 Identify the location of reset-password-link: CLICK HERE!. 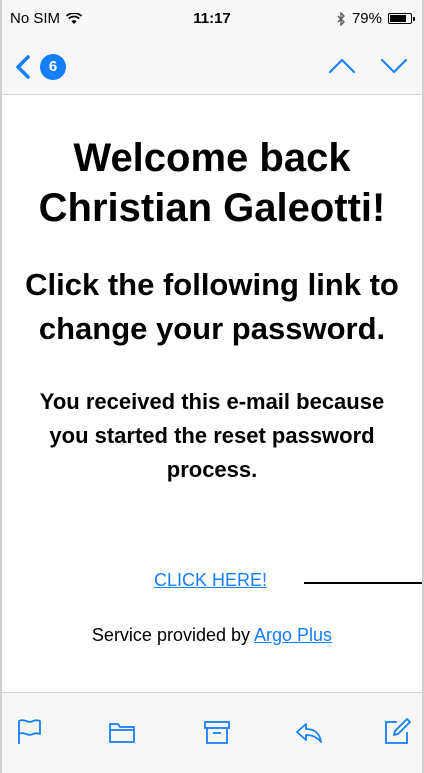
(210, 580).